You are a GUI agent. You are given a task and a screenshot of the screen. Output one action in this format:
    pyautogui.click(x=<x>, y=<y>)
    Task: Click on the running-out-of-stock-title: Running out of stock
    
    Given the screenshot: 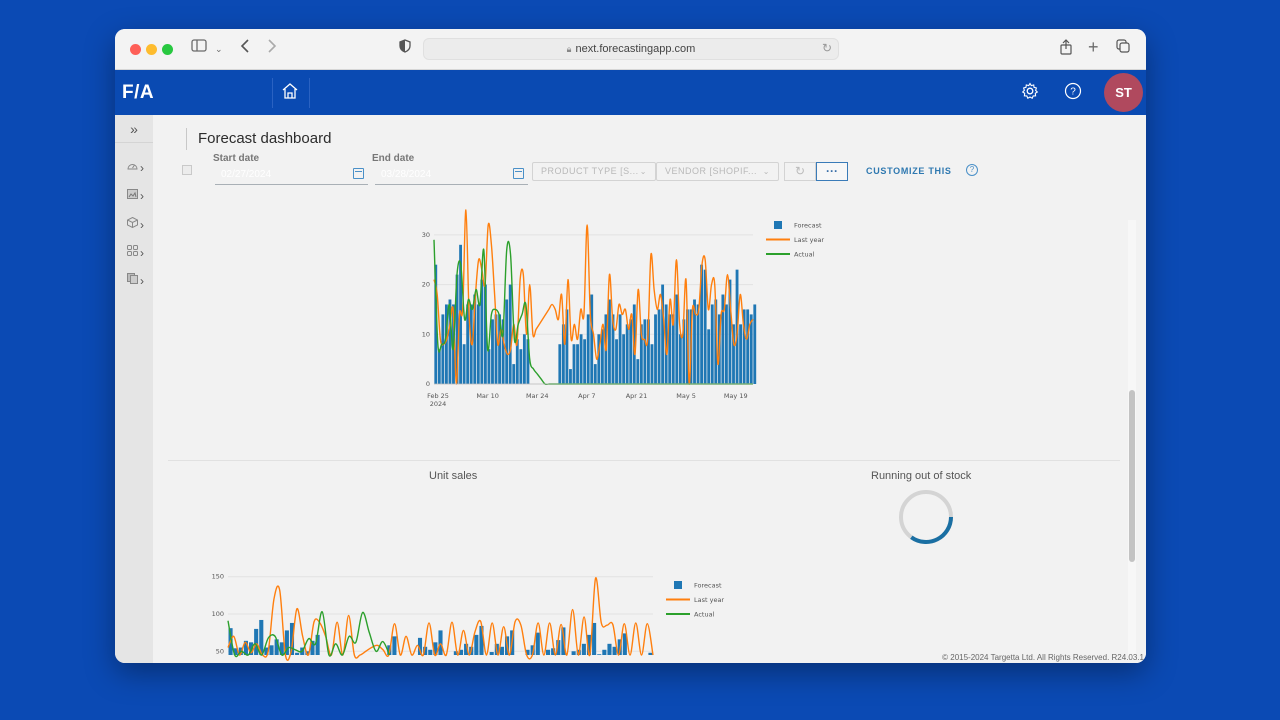 What is the action you would take?
    pyautogui.click(x=921, y=476)
    